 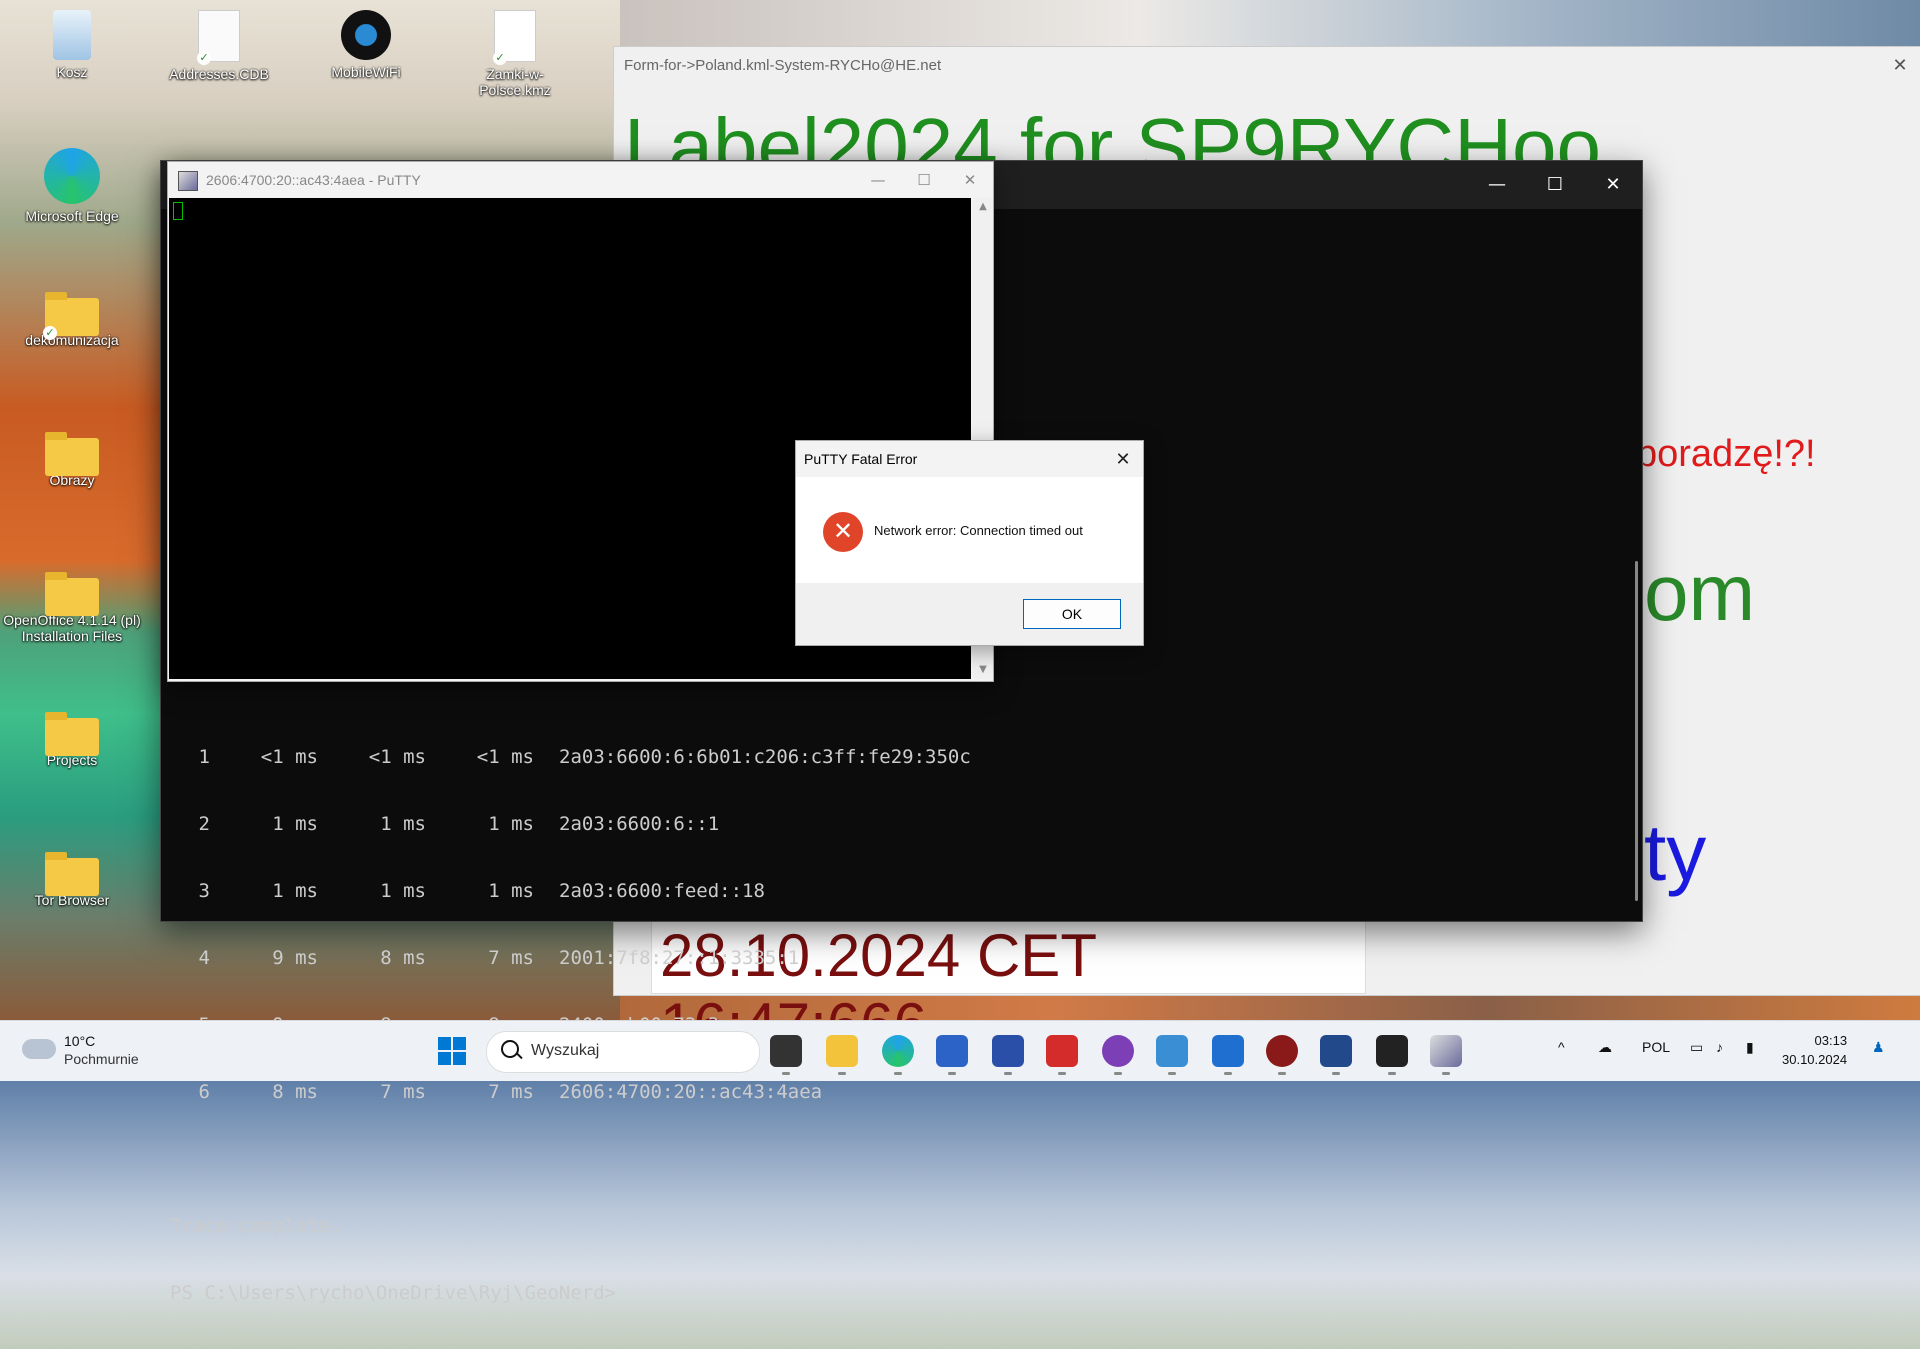 I want to click on terminal-scrollbar, so click(x=1636, y=731).